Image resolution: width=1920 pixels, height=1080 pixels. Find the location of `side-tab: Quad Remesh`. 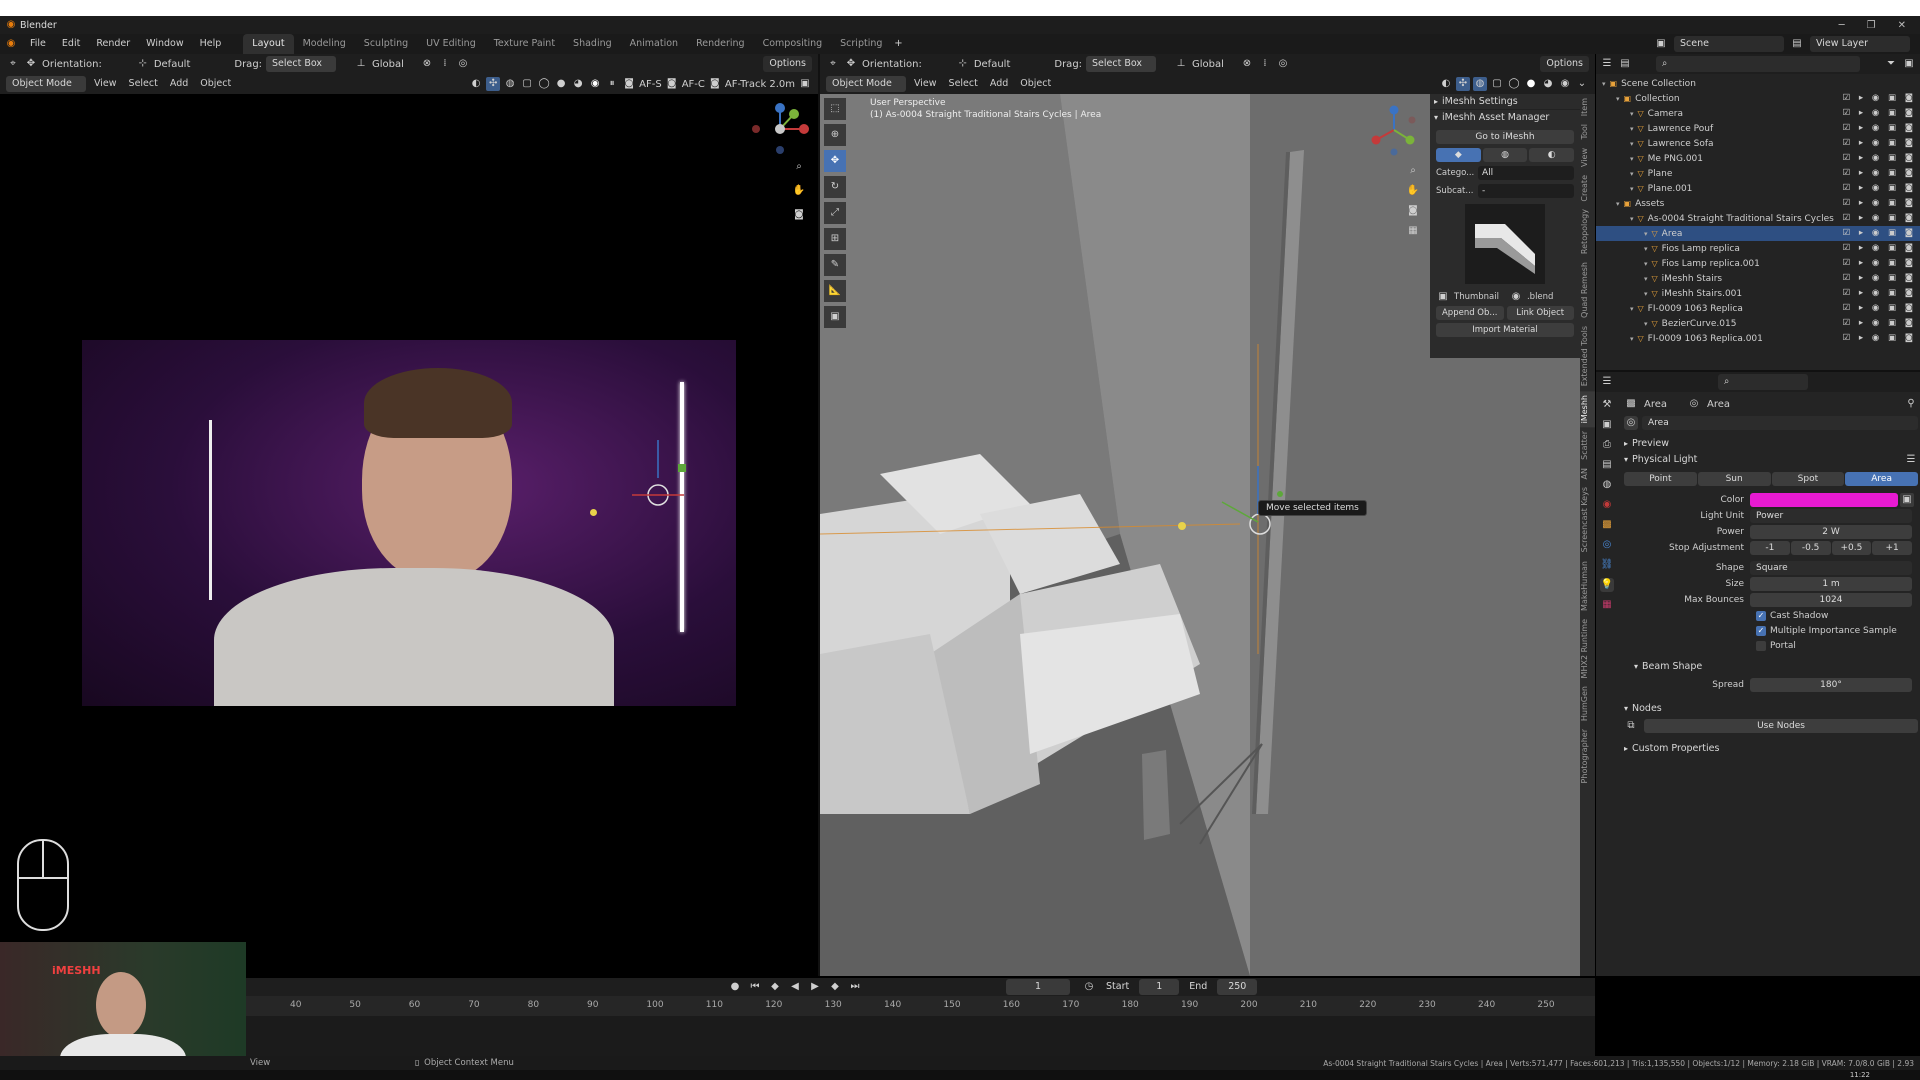

side-tab: Quad Remesh is located at coordinates (1587, 290).